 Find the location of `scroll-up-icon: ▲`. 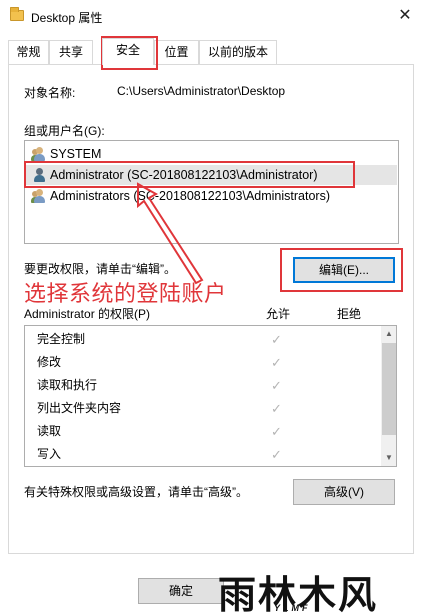

scroll-up-icon: ▲ is located at coordinates (388, 334).